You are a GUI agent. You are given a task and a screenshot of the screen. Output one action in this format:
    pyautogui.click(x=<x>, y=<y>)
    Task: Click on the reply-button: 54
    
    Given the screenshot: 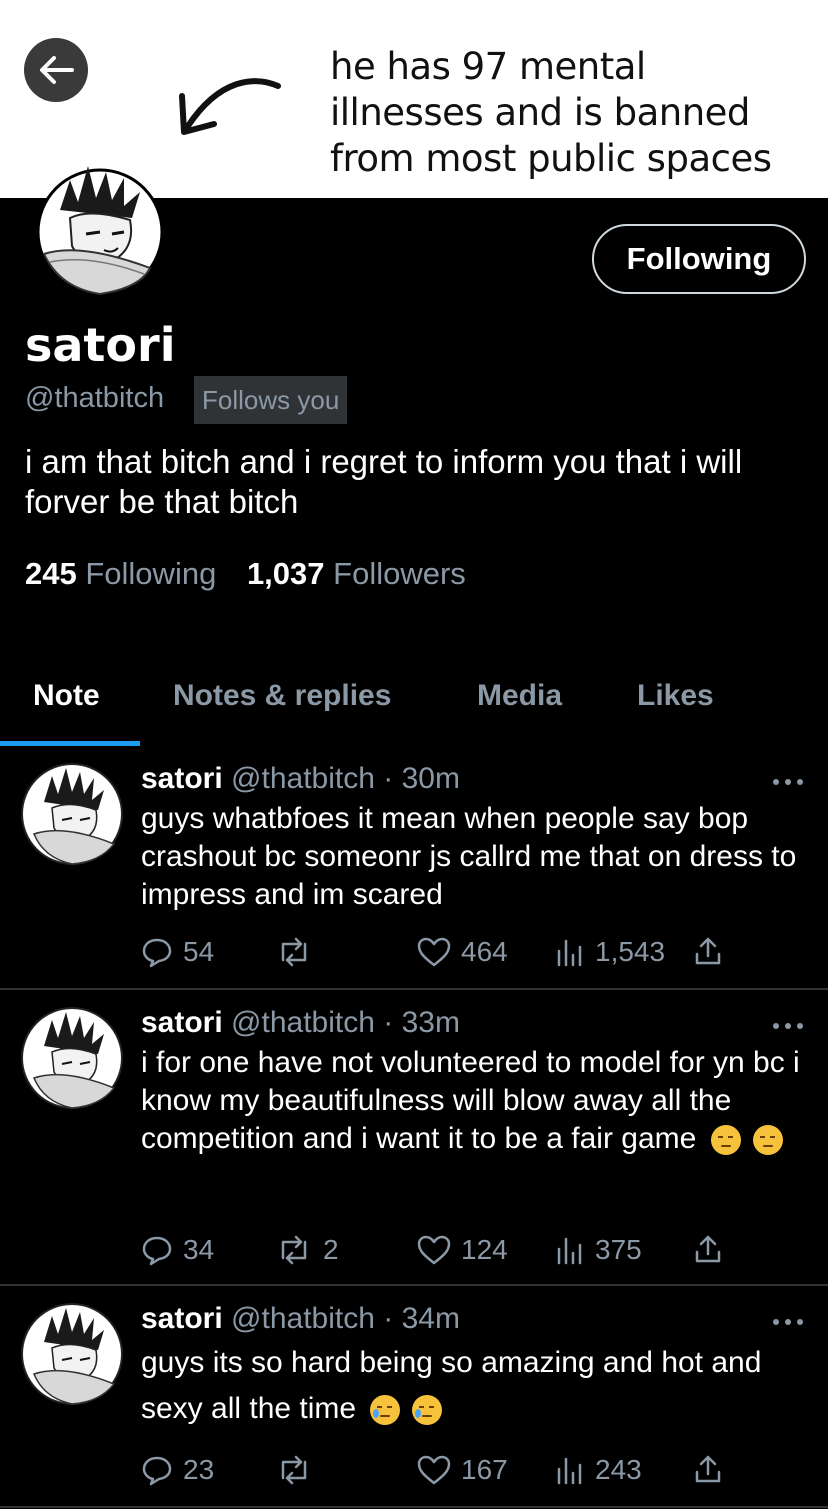 What is the action you would take?
    pyautogui.click(x=177, y=952)
    